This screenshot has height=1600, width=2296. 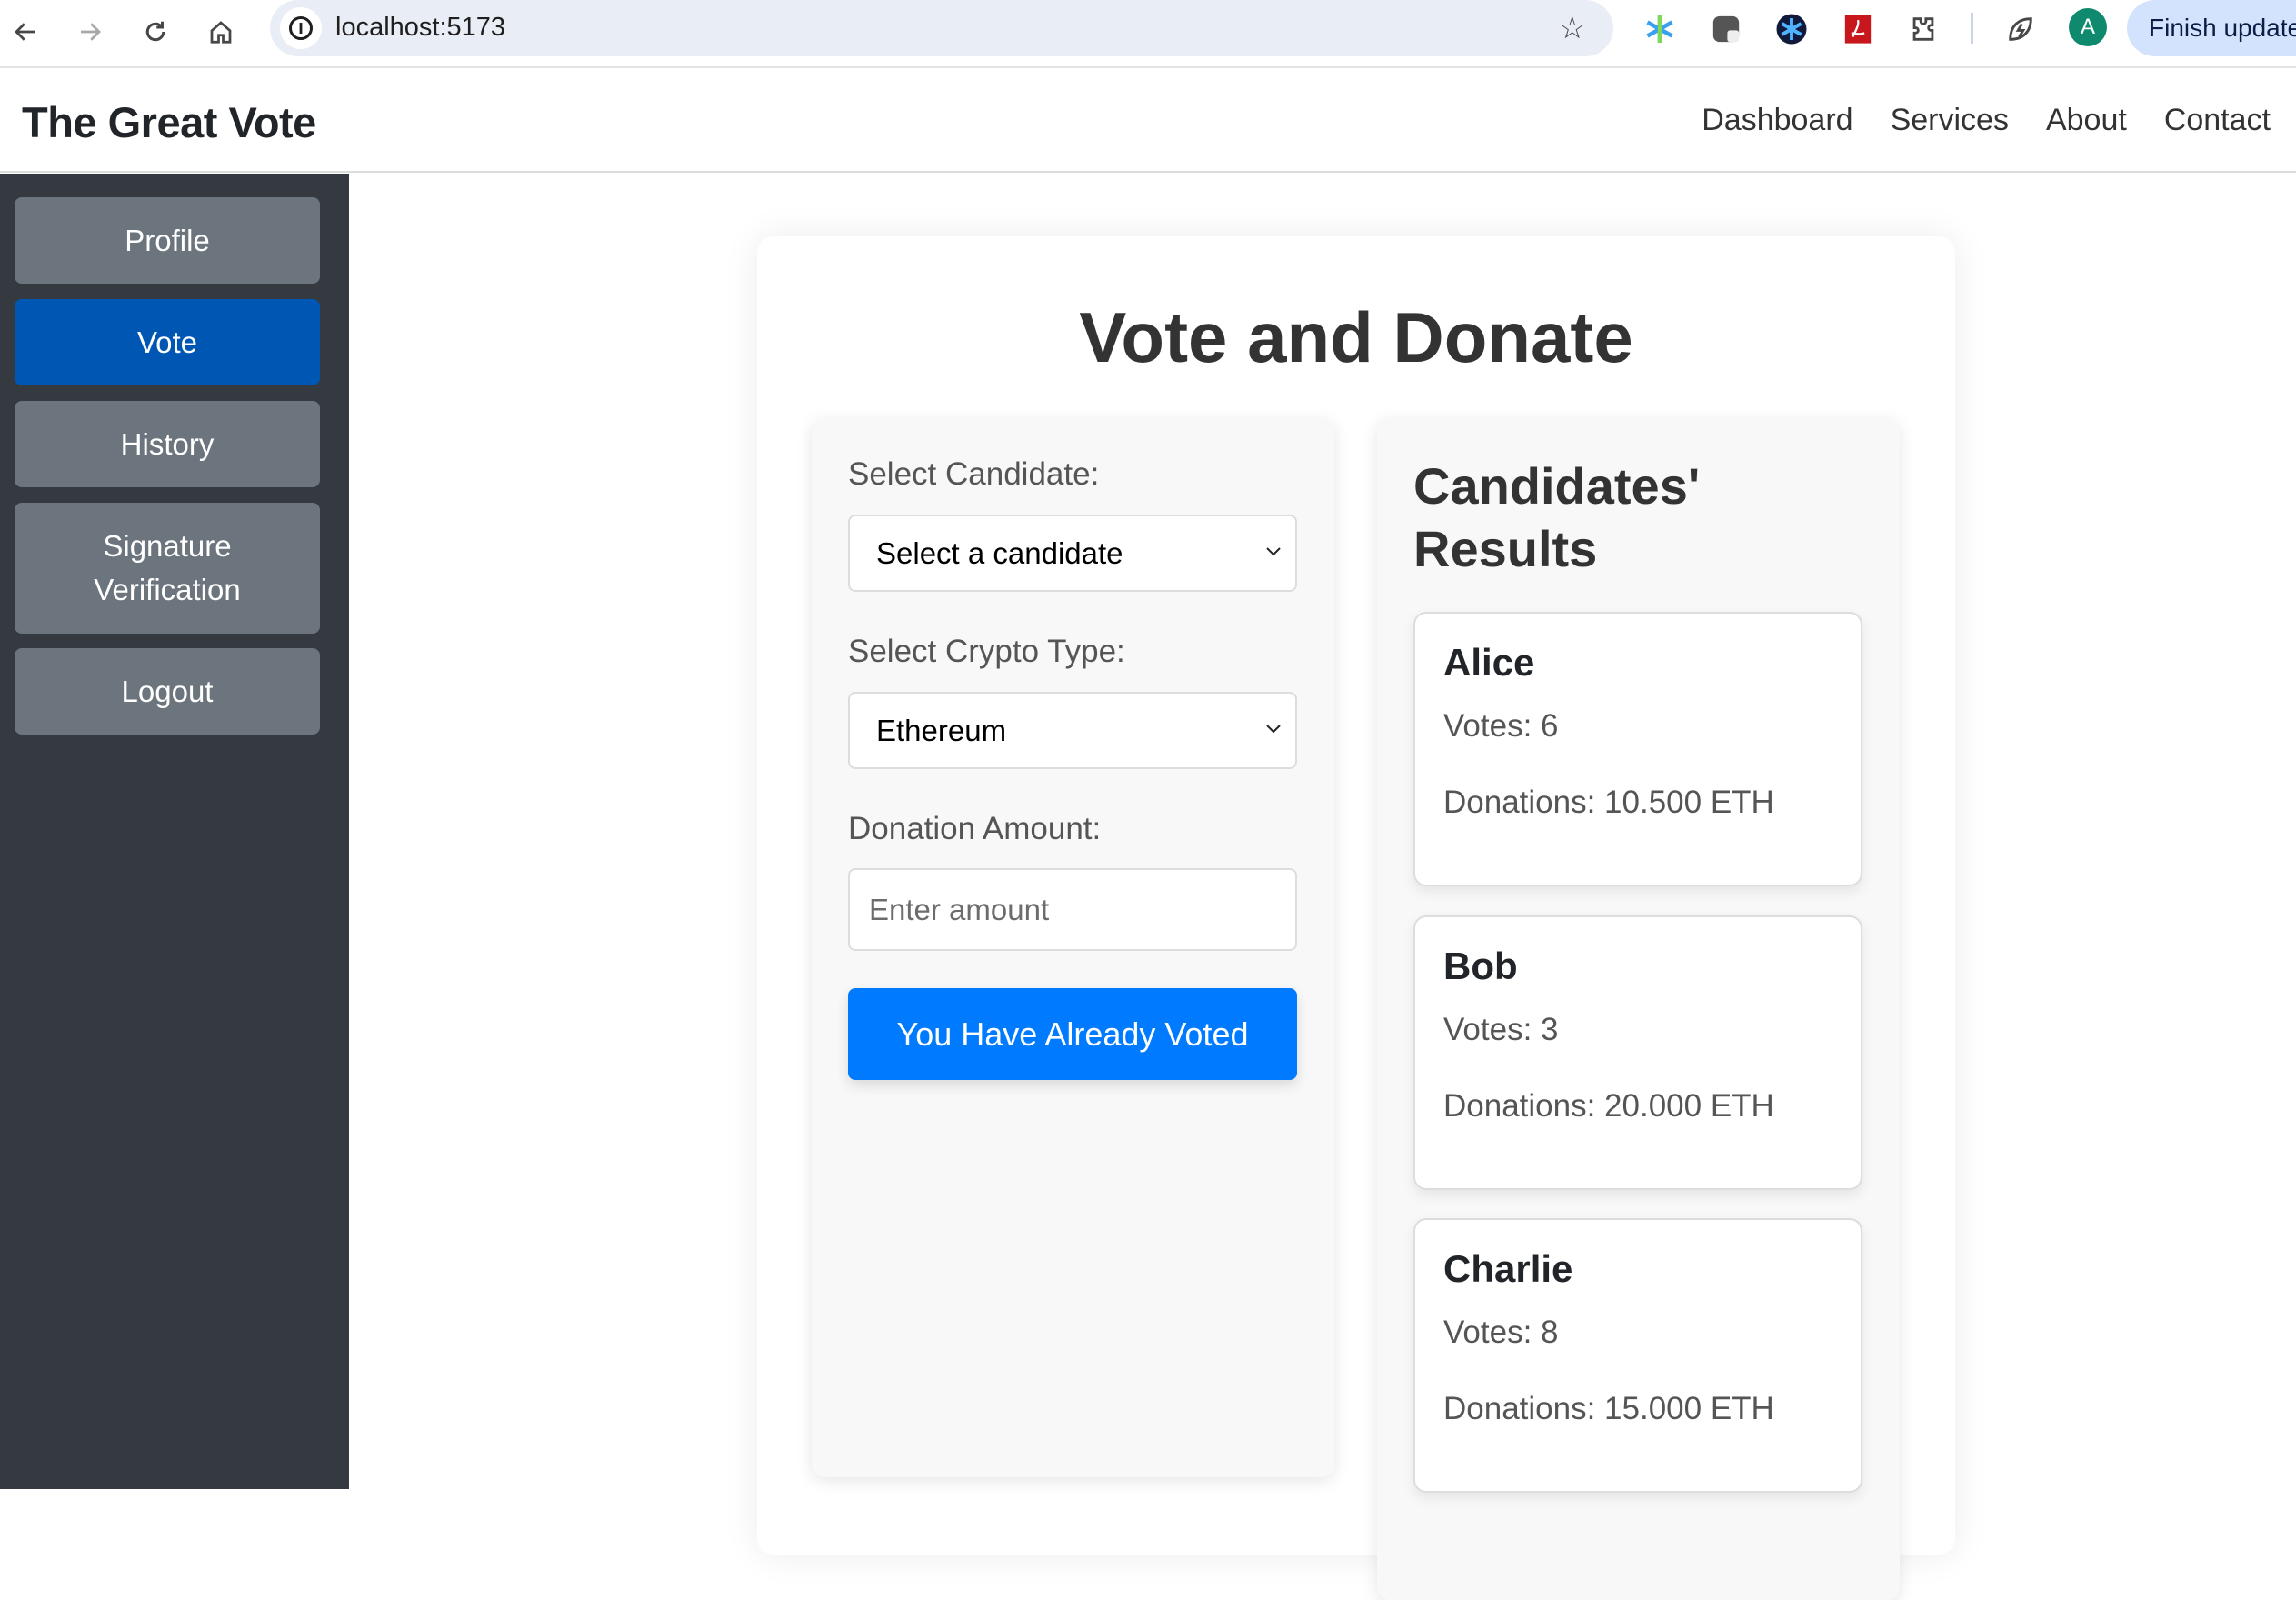 I want to click on candidate-select-value: Select a candidate, so click(x=999, y=552).